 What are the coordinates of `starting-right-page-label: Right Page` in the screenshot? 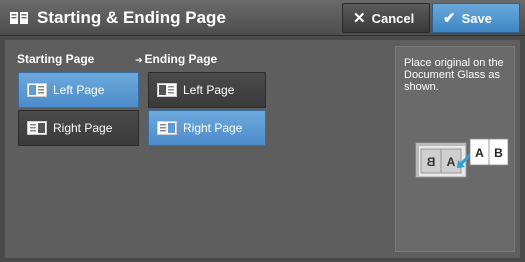 It's located at (83, 128).